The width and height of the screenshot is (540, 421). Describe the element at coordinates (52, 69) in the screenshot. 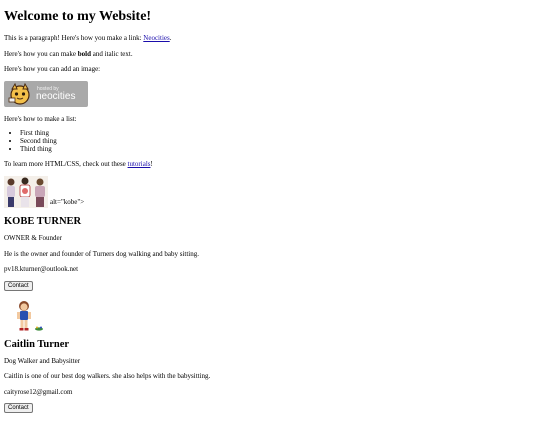

I see `image-paragraph: Here's how you can add an image:` at that location.